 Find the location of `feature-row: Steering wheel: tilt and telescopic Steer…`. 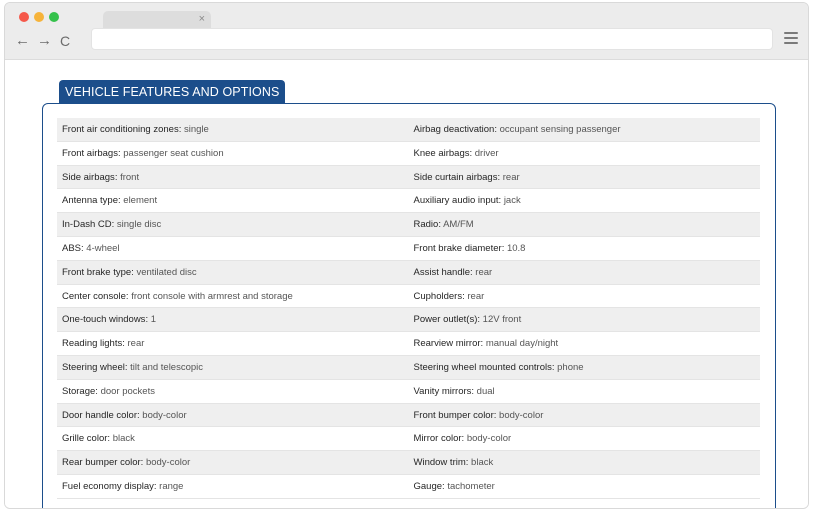

feature-row: Steering wheel: tilt and telescopic Steer… is located at coordinates (408, 367).